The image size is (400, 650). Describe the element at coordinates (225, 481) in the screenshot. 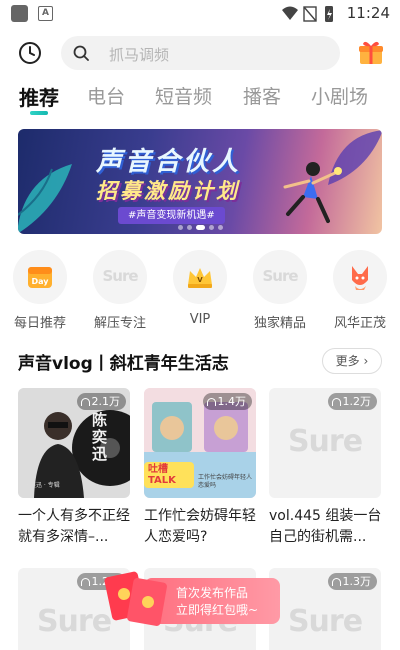

I see `cover-subtitle: 工作忙会妨碍年轻人恋爱吗` at that location.